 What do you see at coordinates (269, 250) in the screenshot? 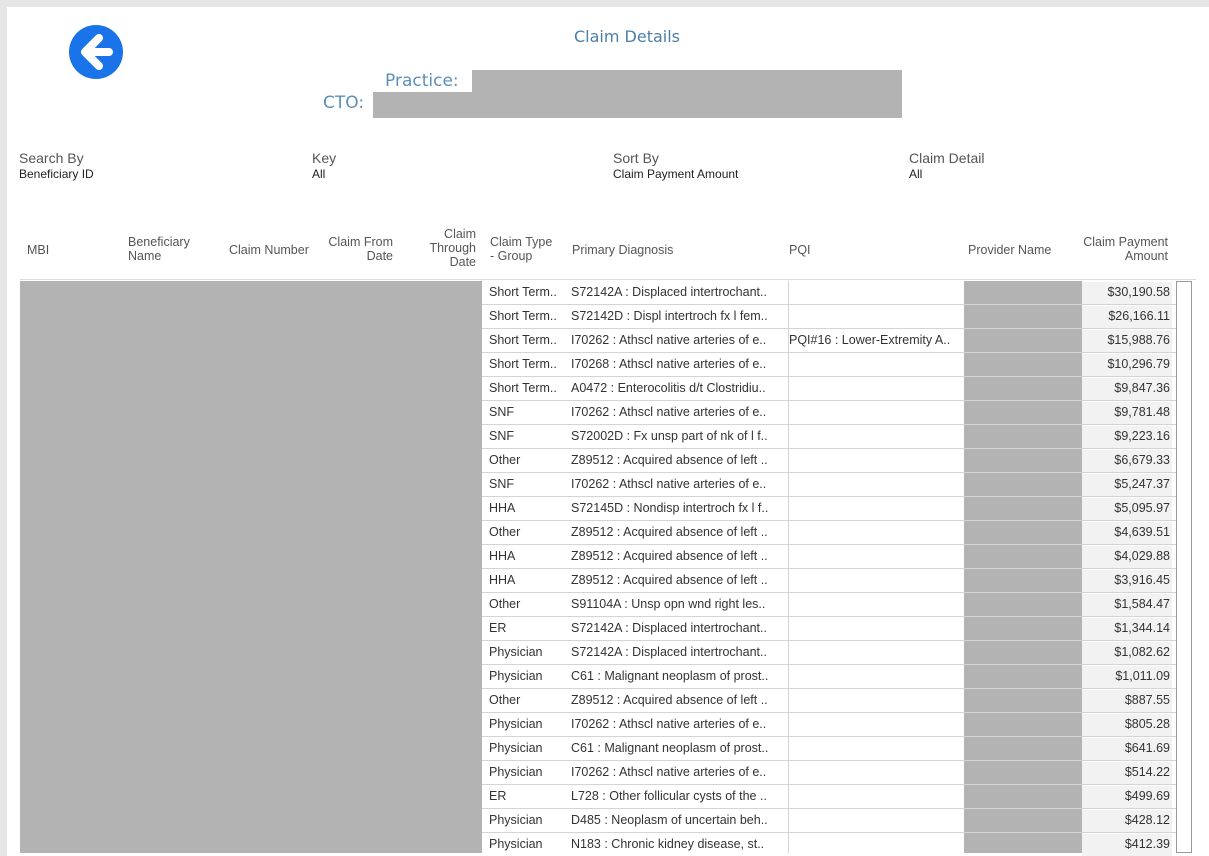
I see `col-header-claim-number: Claim Number` at bounding box center [269, 250].